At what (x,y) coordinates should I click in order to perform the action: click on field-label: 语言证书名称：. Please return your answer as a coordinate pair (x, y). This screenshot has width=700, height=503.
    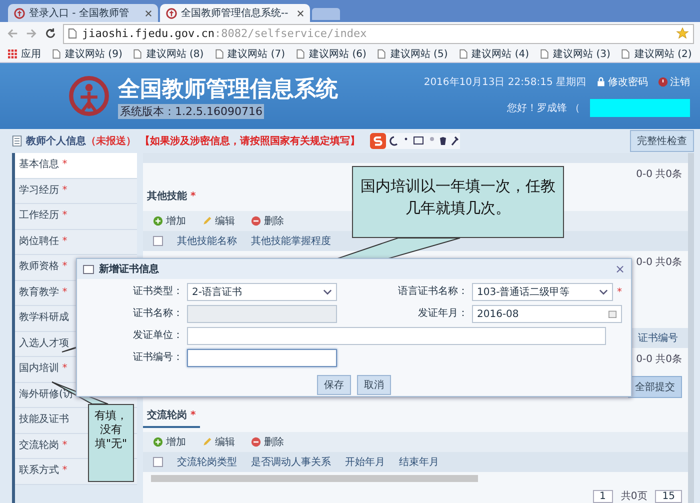
    Looking at the image, I should click on (433, 291).